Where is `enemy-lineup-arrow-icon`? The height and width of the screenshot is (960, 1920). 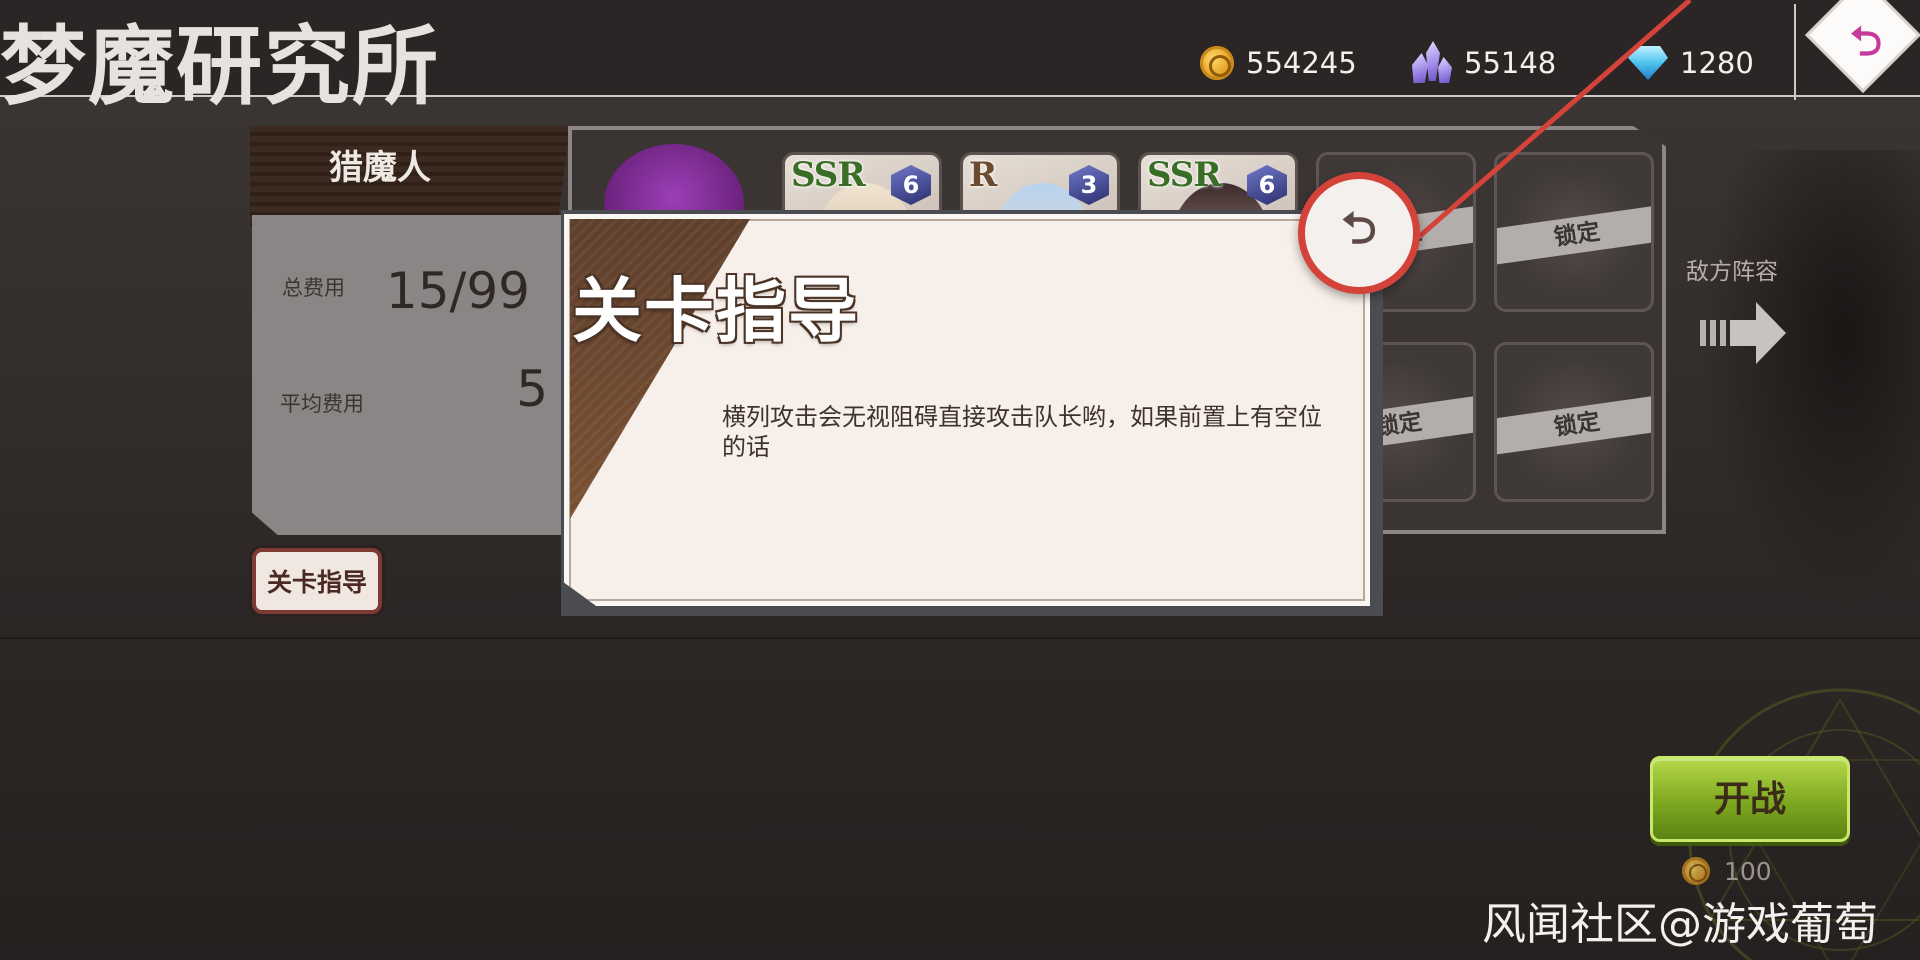 enemy-lineup-arrow-icon is located at coordinates (1744, 333).